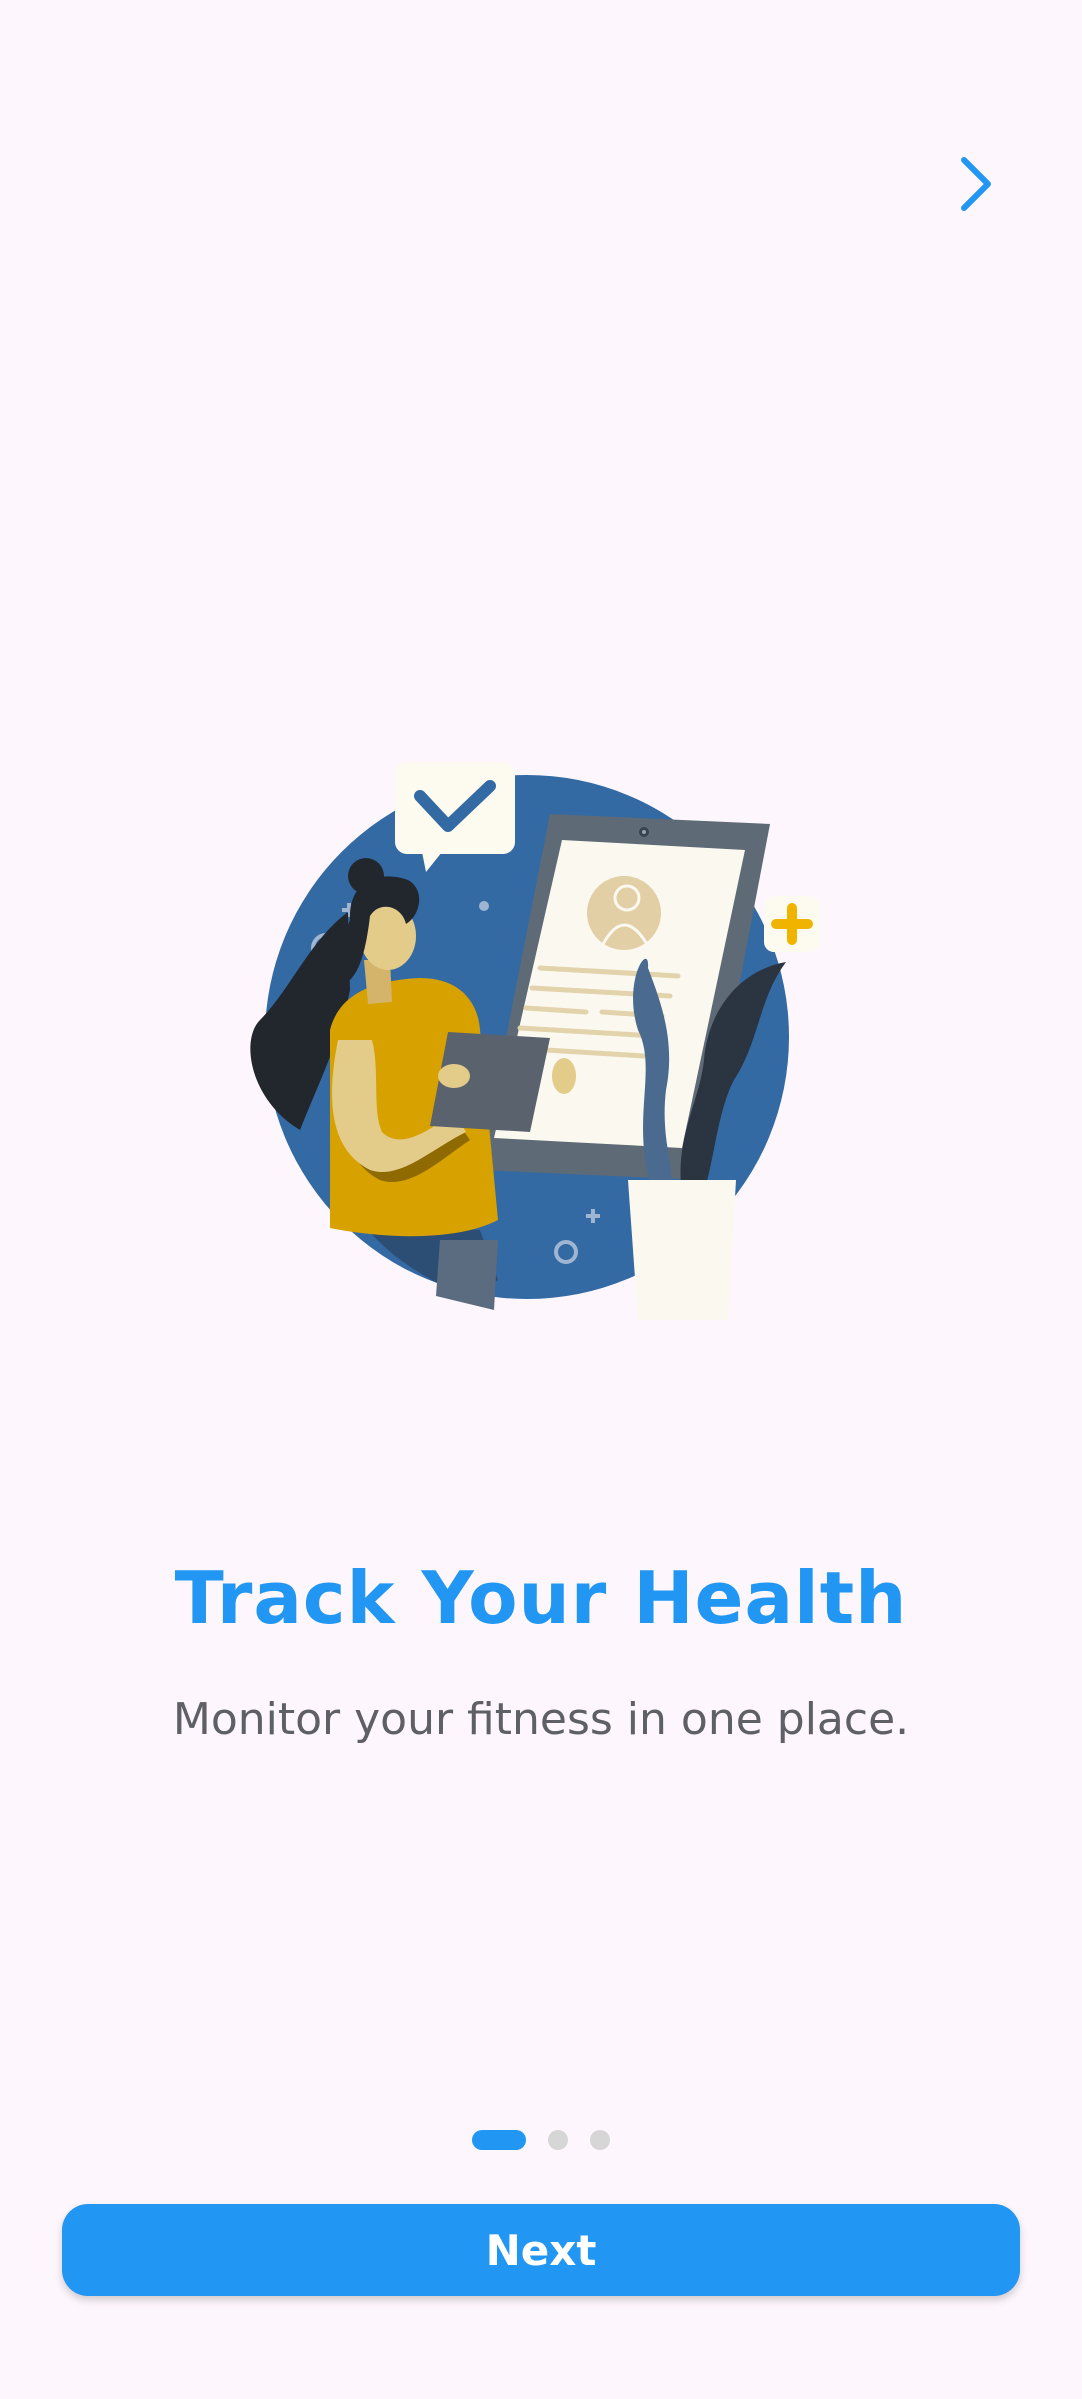  I want to click on next-button-label: Next, so click(541, 2250).